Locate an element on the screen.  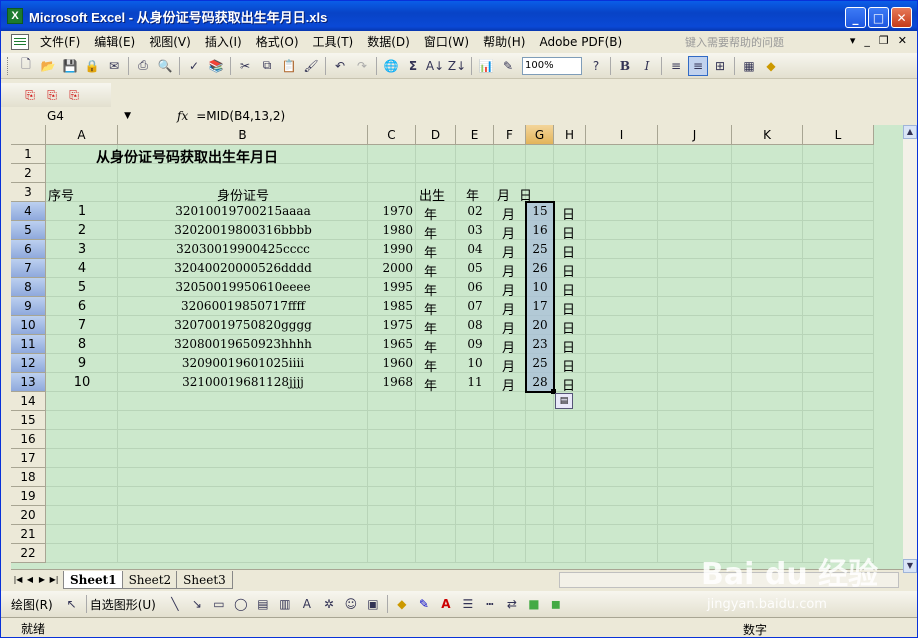
cell-month: 07 is located at coordinates (475, 306).